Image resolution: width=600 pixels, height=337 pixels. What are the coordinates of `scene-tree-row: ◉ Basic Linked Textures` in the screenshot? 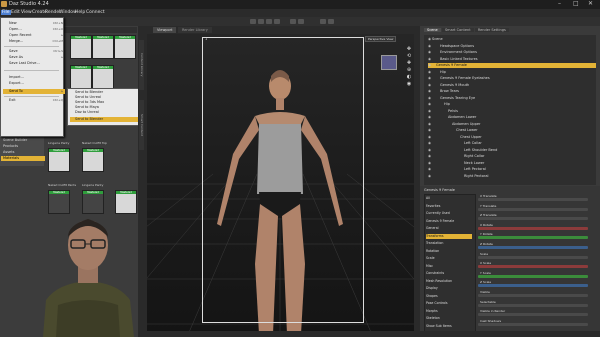 It's located at (512, 59).